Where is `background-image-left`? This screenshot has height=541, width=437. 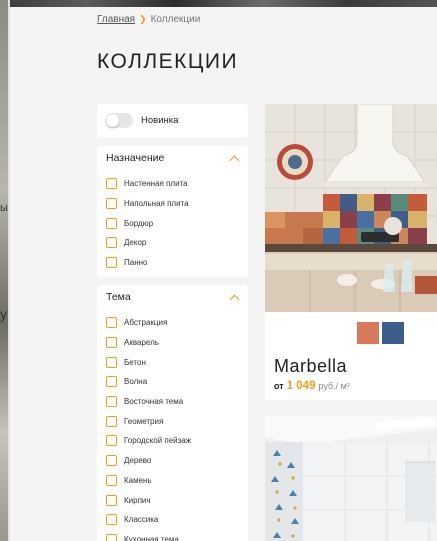 background-image-left is located at coordinates (4, 270).